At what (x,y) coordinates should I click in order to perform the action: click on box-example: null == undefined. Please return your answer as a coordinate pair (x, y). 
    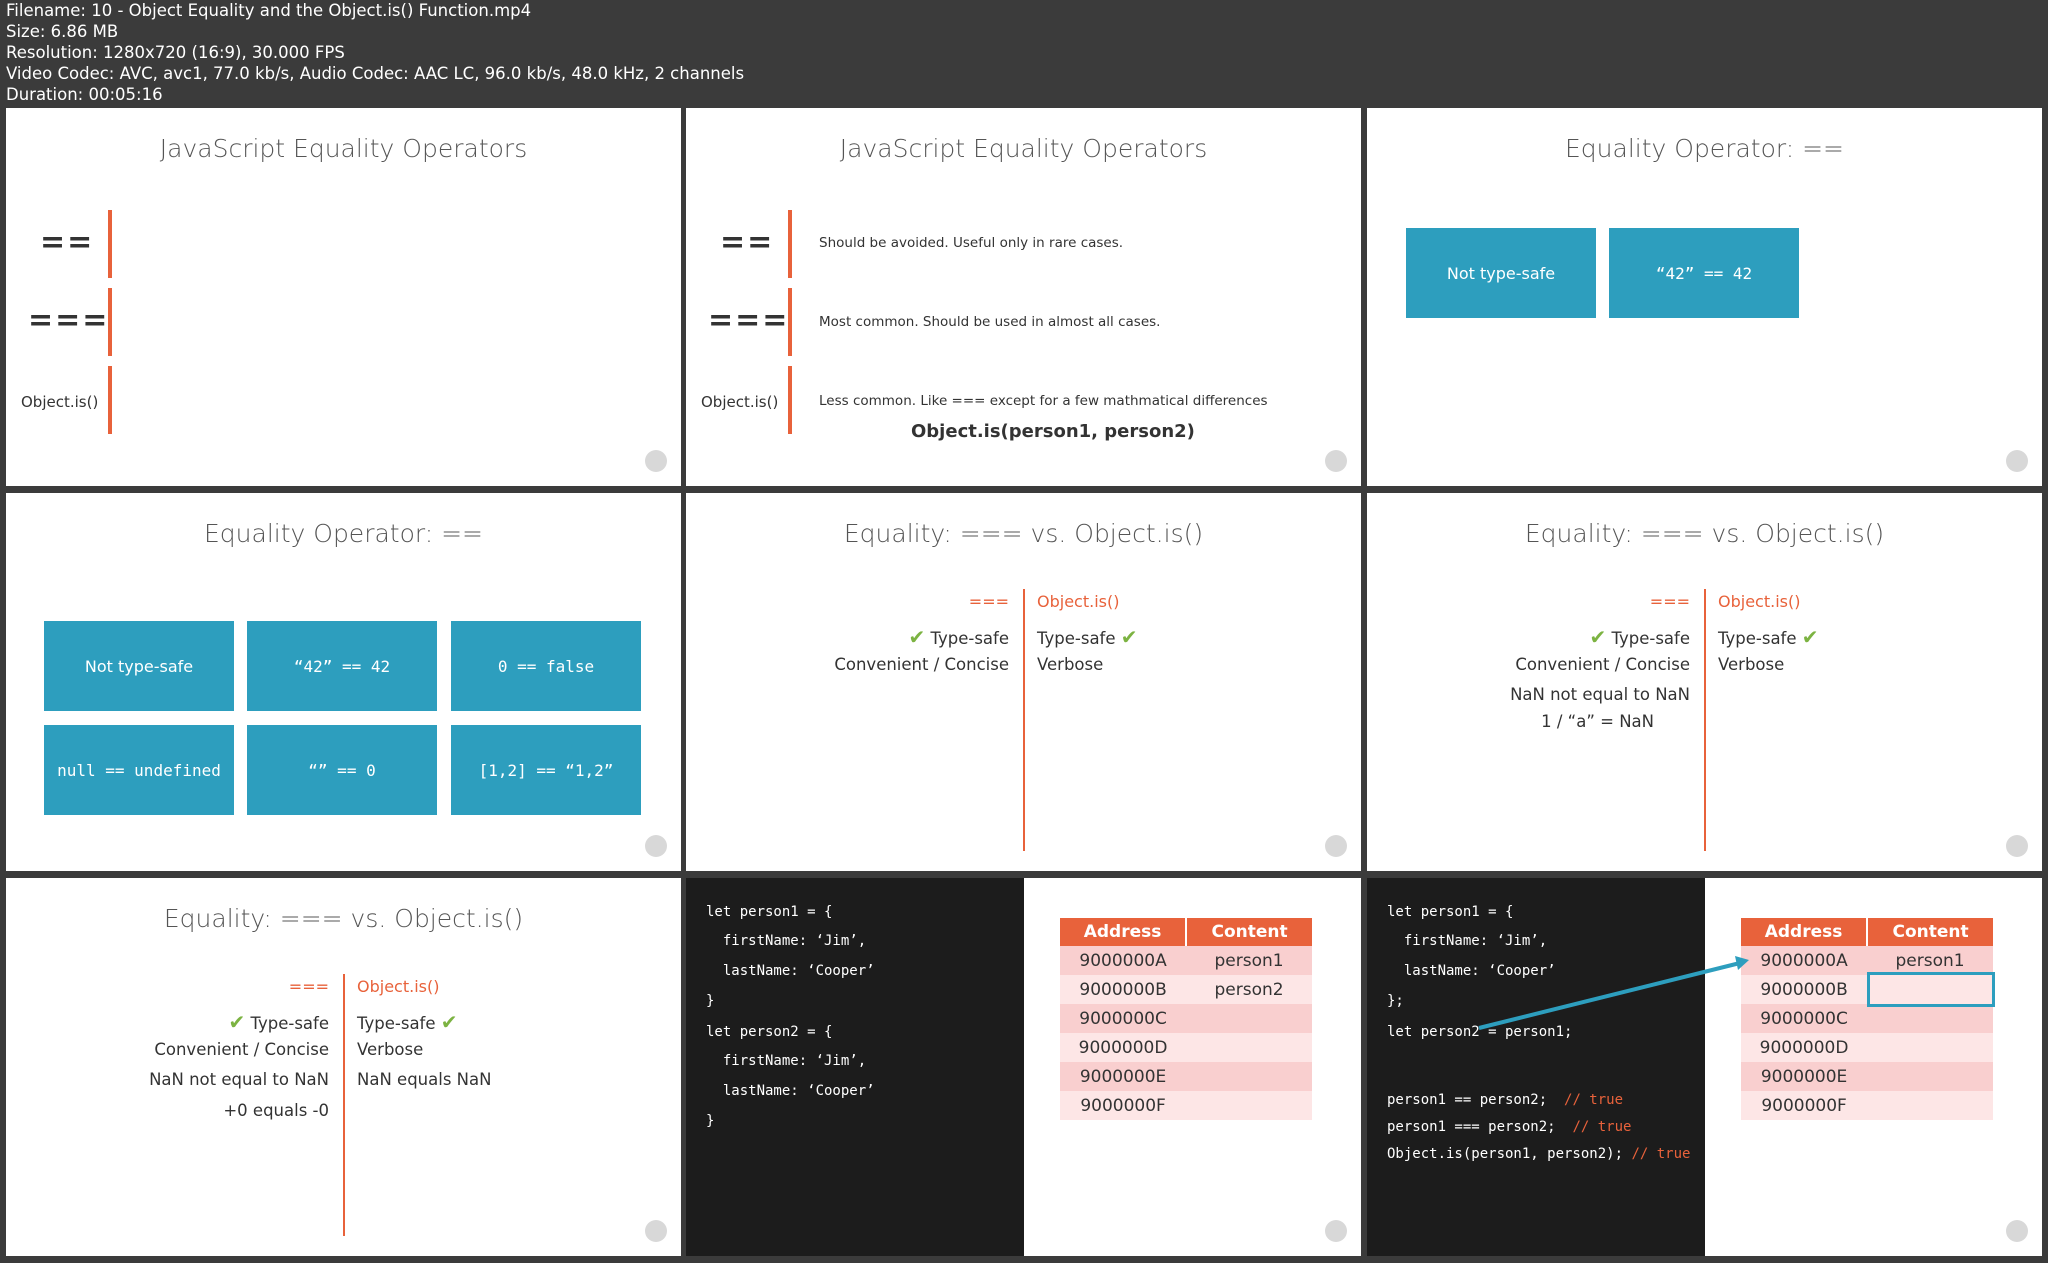
    Looking at the image, I should click on (139, 770).